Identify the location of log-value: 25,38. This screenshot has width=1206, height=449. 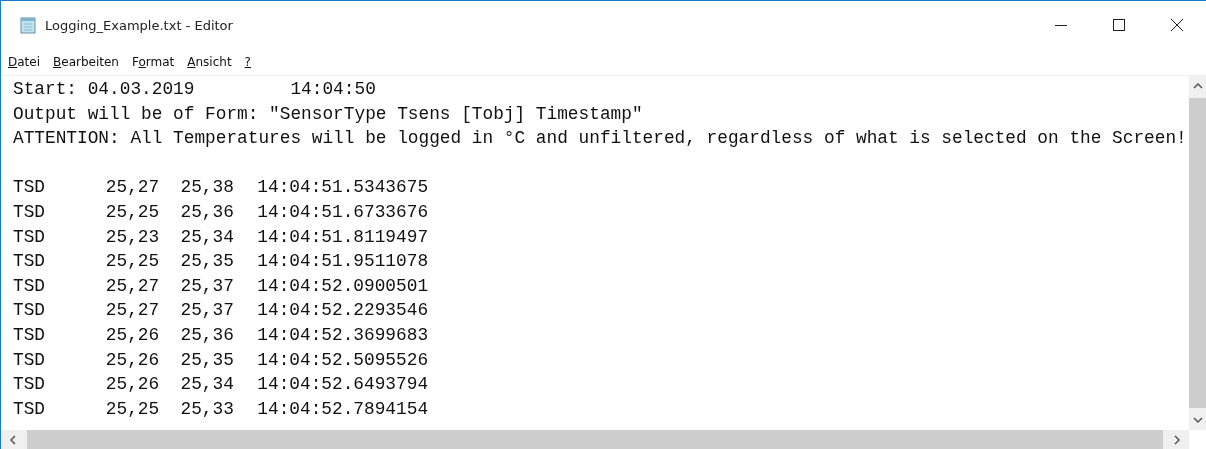
(207, 188).